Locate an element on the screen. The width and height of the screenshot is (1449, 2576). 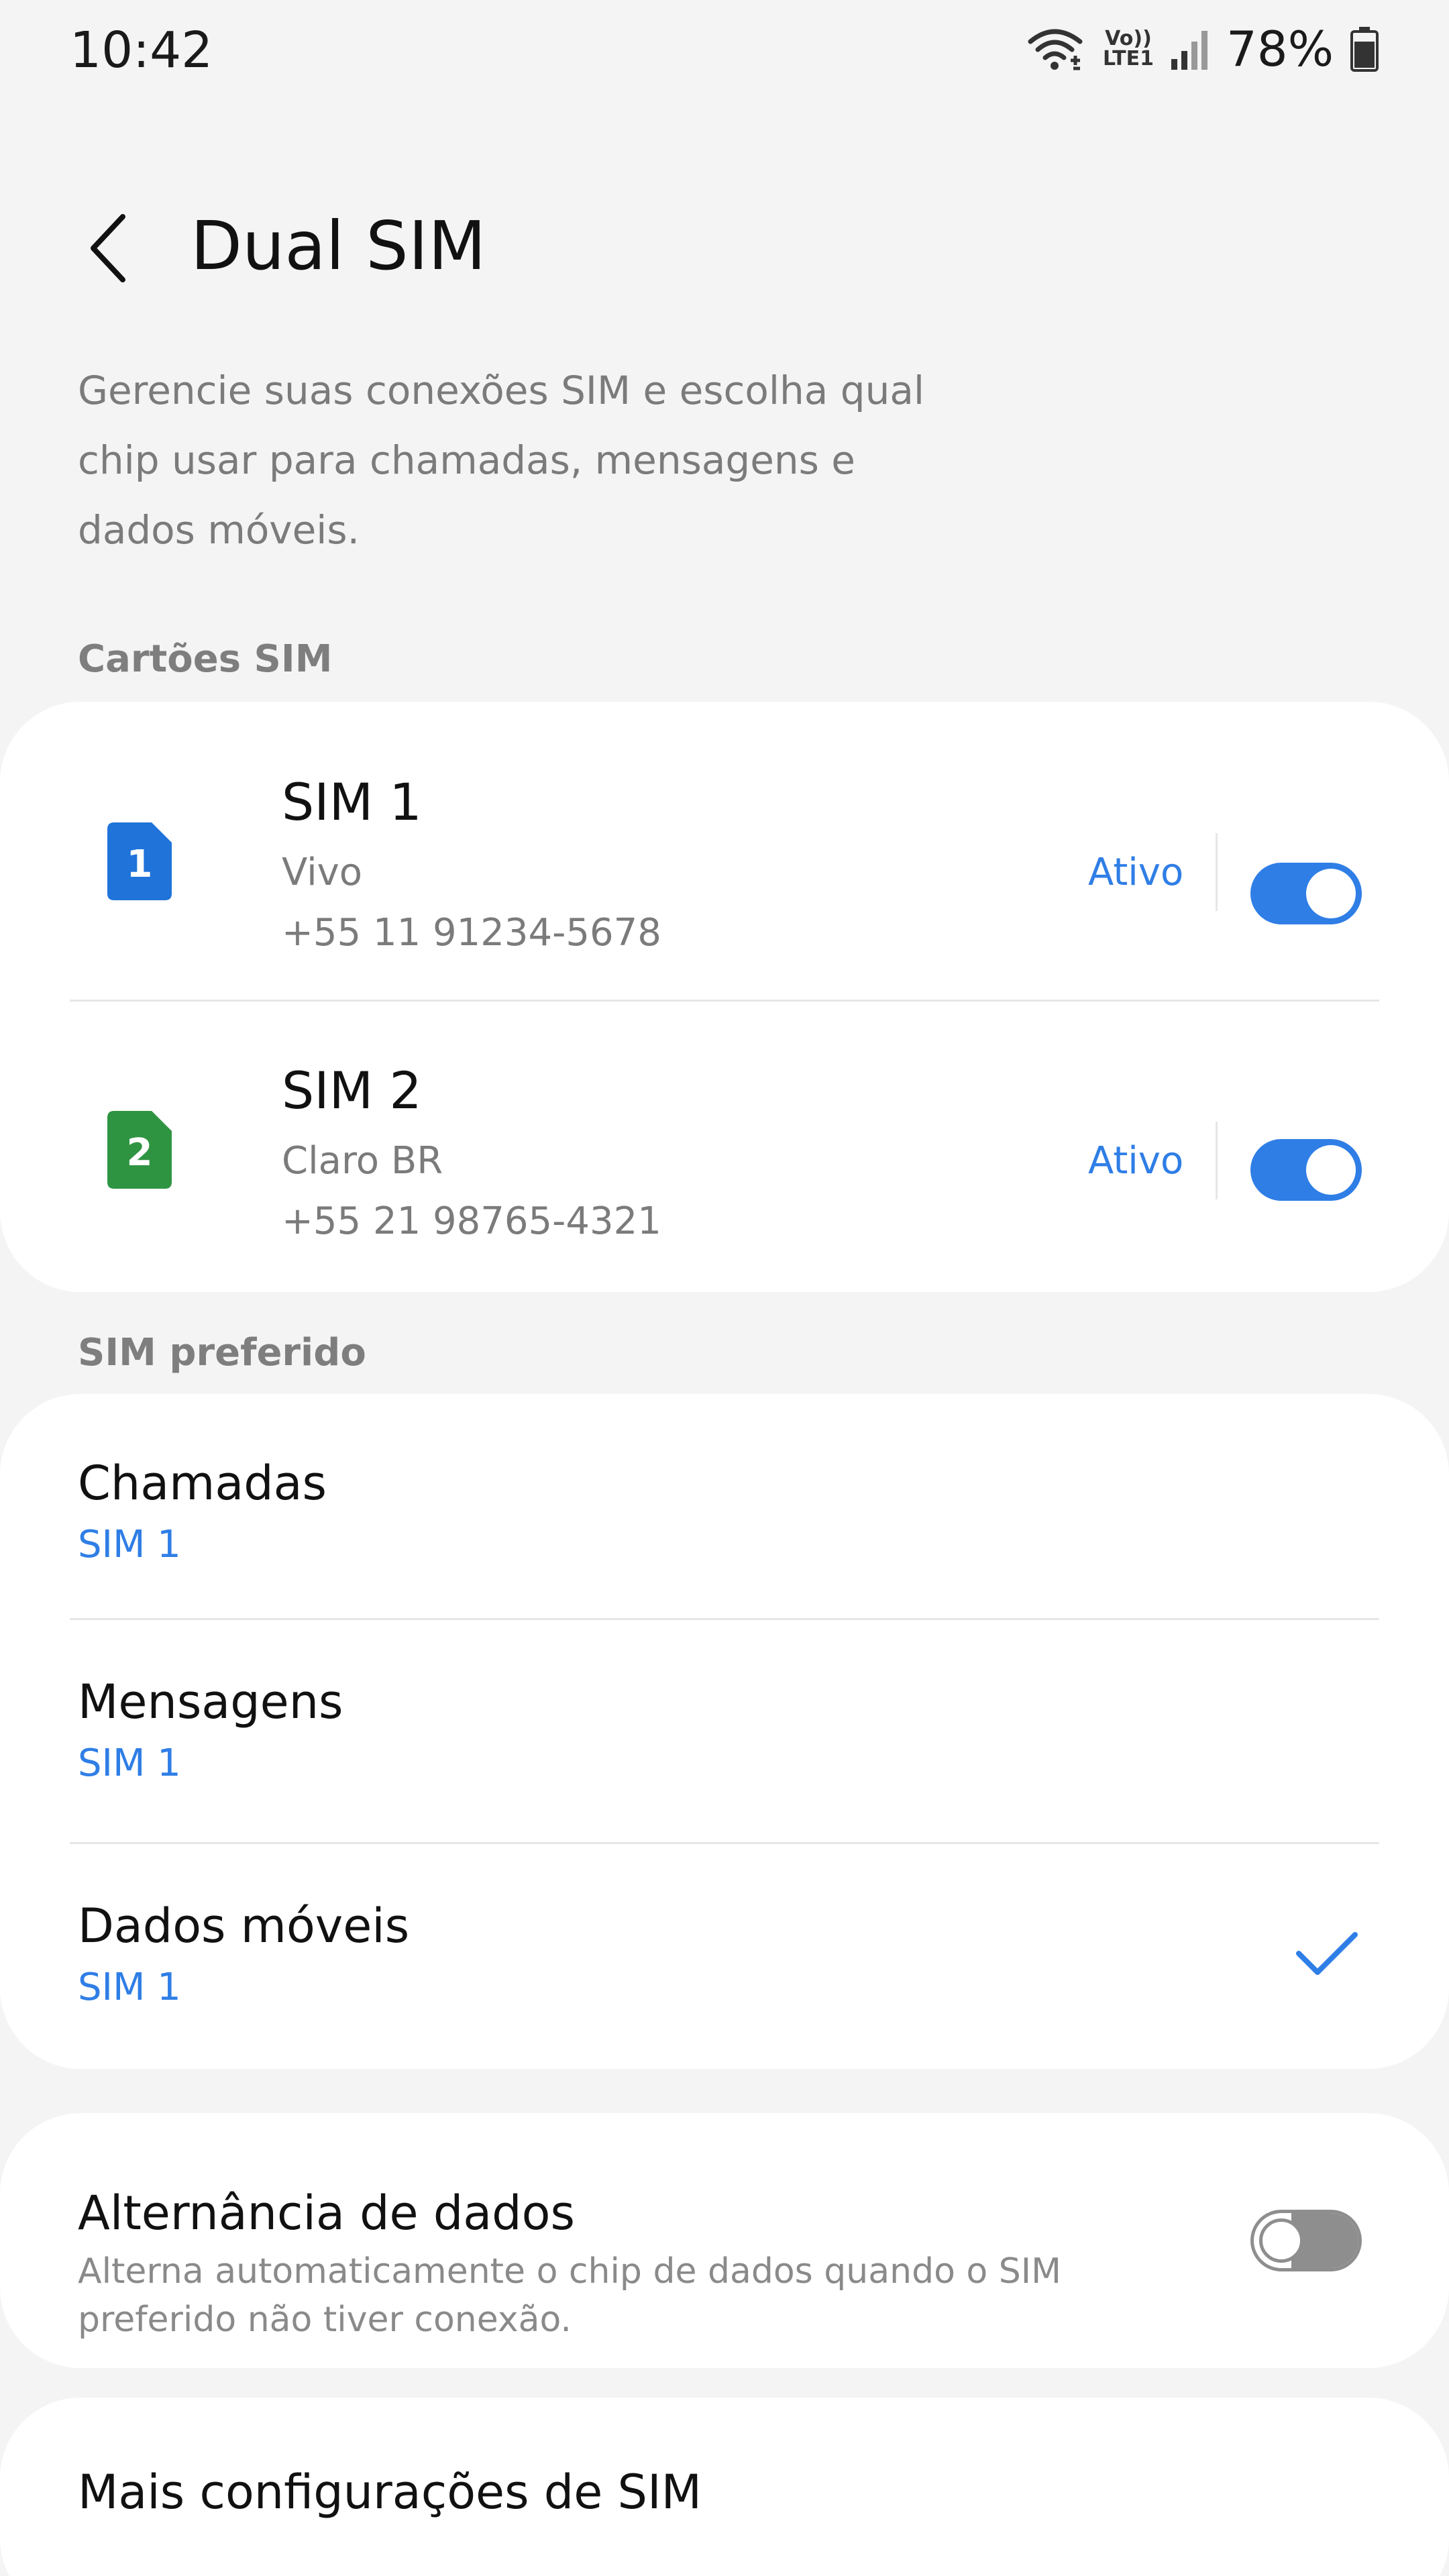
sim-name: SIM 1 is located at coordinates (352, 802).